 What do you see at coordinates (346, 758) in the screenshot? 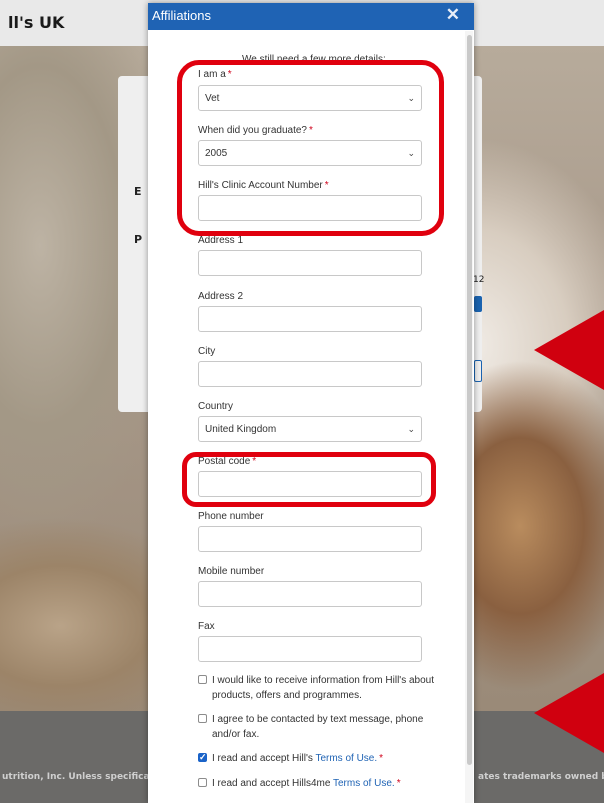
I see `hills-terms-link: Terms of Use.` at bounding box center [346, 758].